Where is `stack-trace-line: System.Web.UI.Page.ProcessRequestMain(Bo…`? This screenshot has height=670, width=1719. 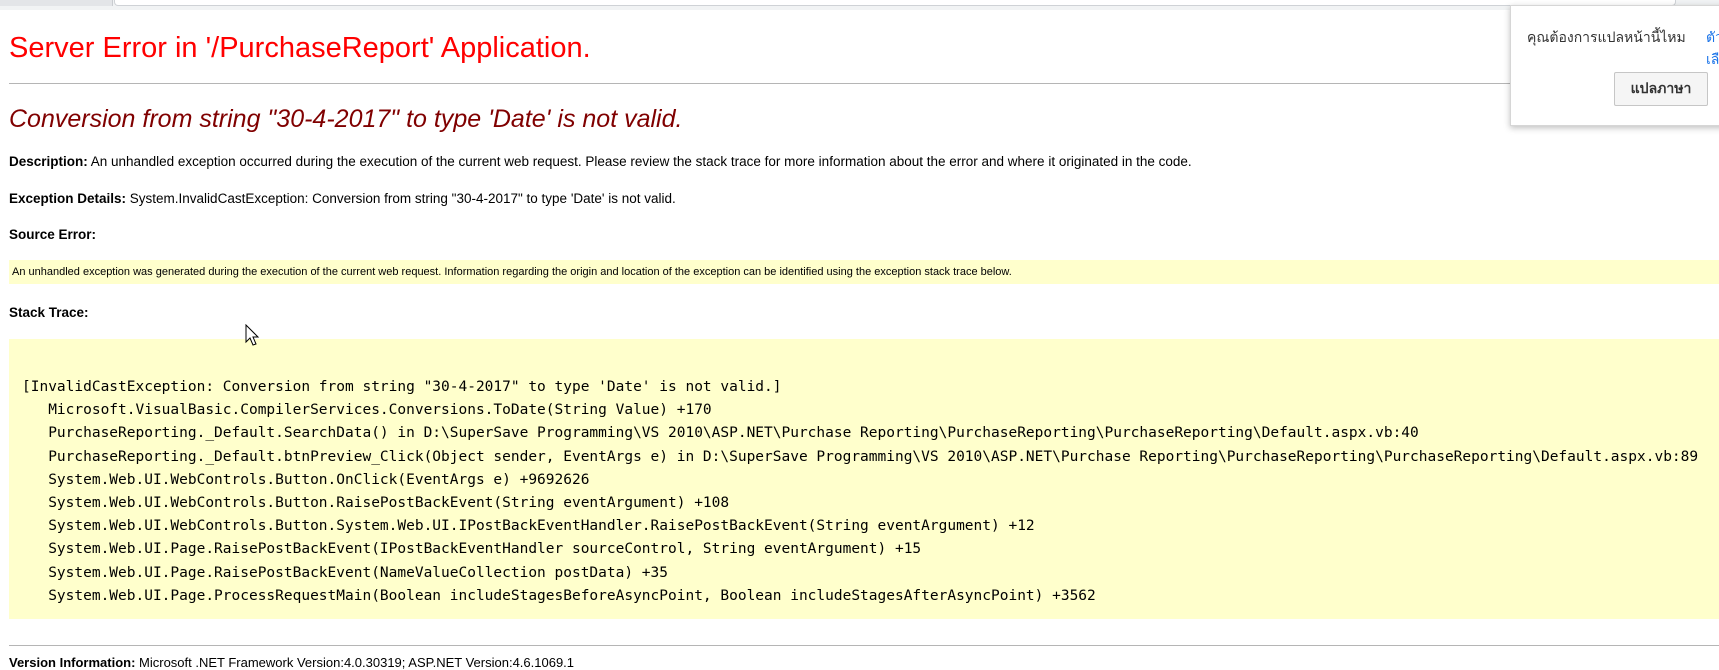 stack-trace-line: System.Web.UI.Page.ProcessRequestMain(Bo… is located at coordinates (559, 595).